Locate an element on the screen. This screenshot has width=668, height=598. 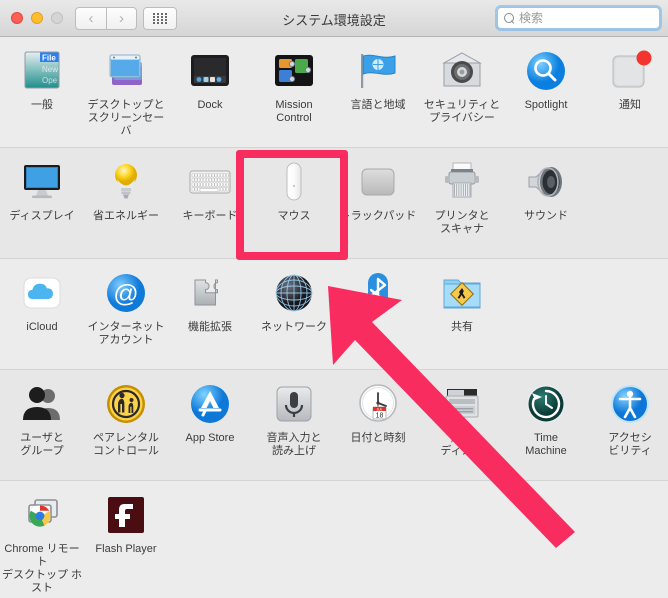
pref-pane-label: デスクトップと スクリーンセーバ is located at coordinates (126, 118).